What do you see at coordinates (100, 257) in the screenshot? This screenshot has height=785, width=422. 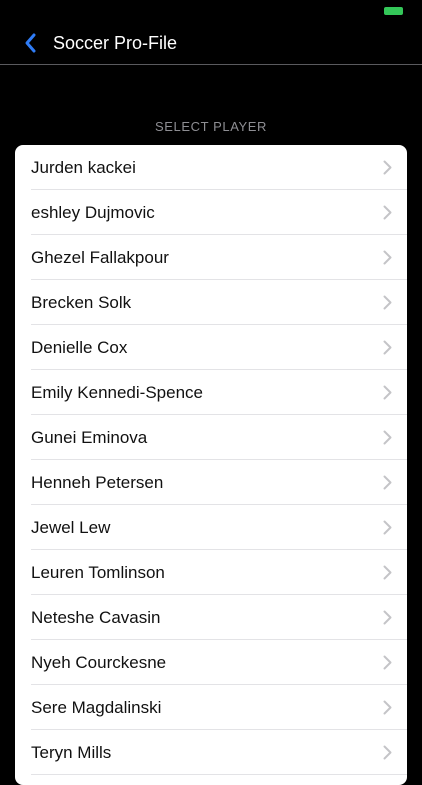 I see `player-name: Ghezel Fallakpour` at bounding box center [100, 257].